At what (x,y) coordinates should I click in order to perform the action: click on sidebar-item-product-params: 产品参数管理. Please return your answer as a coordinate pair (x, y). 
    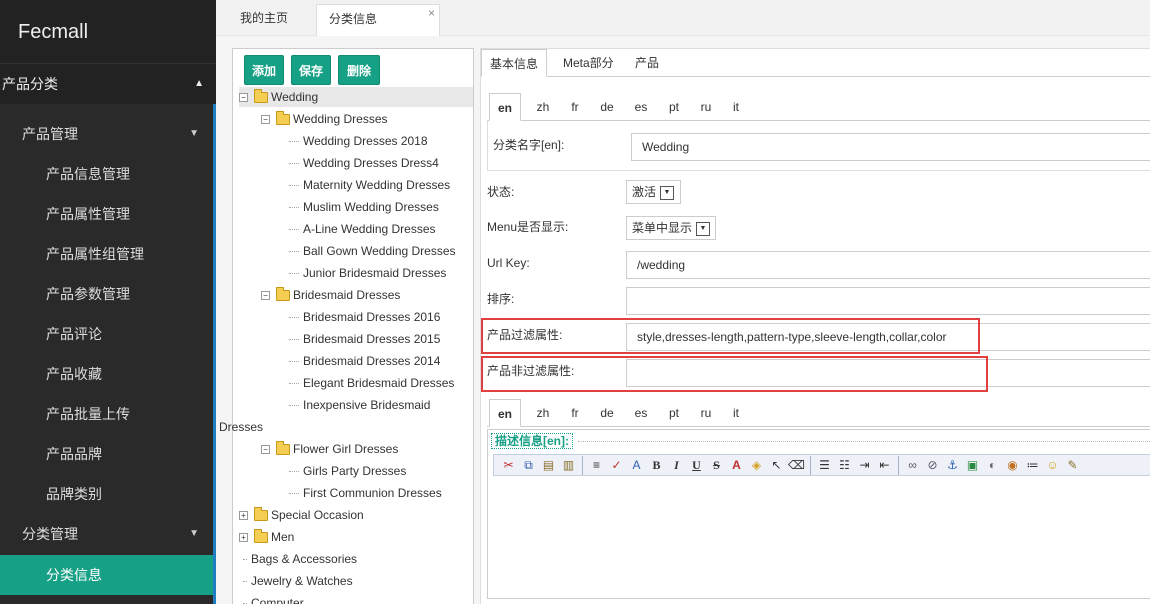
    Looking at the image, I should click on (106, 294).